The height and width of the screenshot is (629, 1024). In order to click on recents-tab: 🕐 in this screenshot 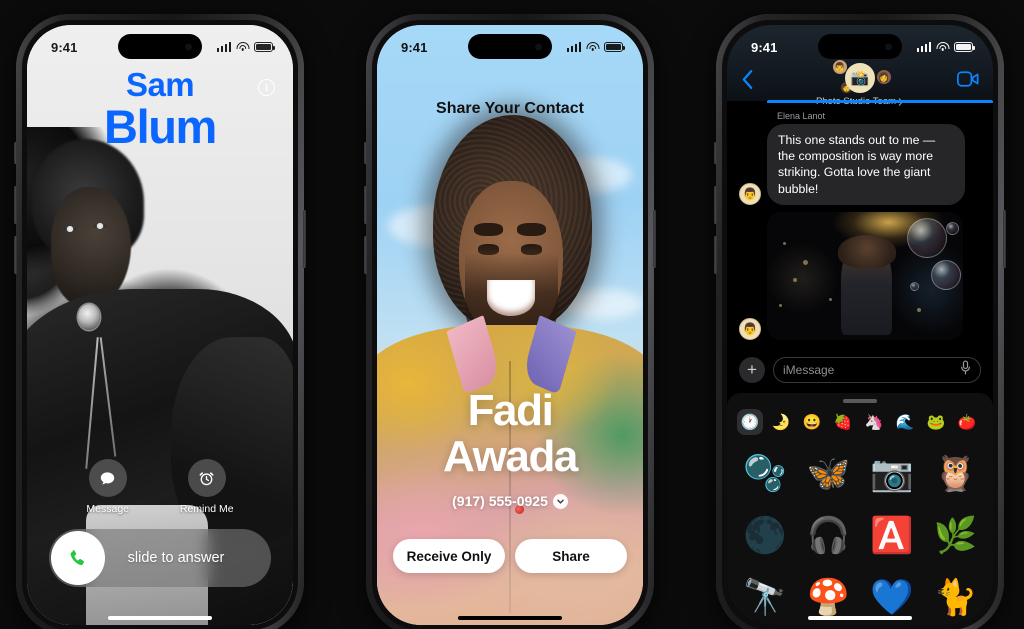, I will do `click(750, 422)`.